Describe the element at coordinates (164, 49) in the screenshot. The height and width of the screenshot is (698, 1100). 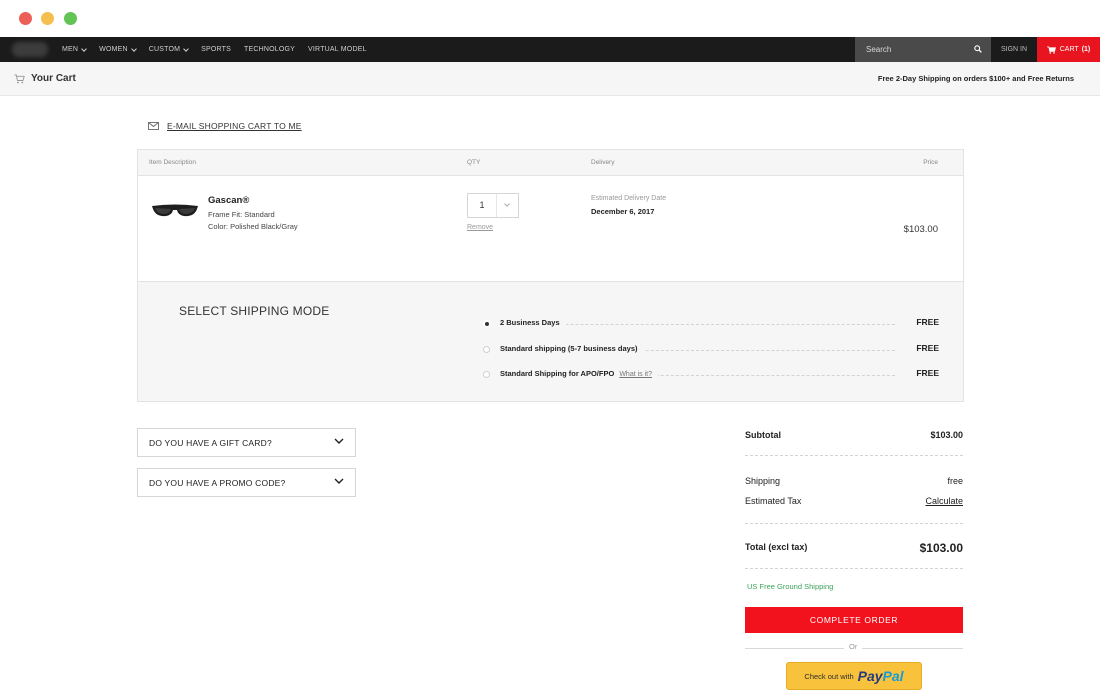
I see `nav-link-label: CUSTOM` at that location.